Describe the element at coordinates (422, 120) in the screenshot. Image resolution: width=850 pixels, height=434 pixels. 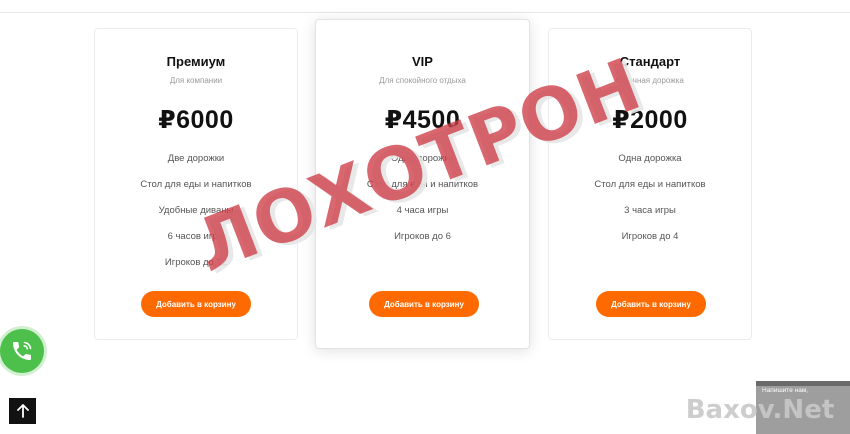
I see `plan-price: ₽4500` at that location.